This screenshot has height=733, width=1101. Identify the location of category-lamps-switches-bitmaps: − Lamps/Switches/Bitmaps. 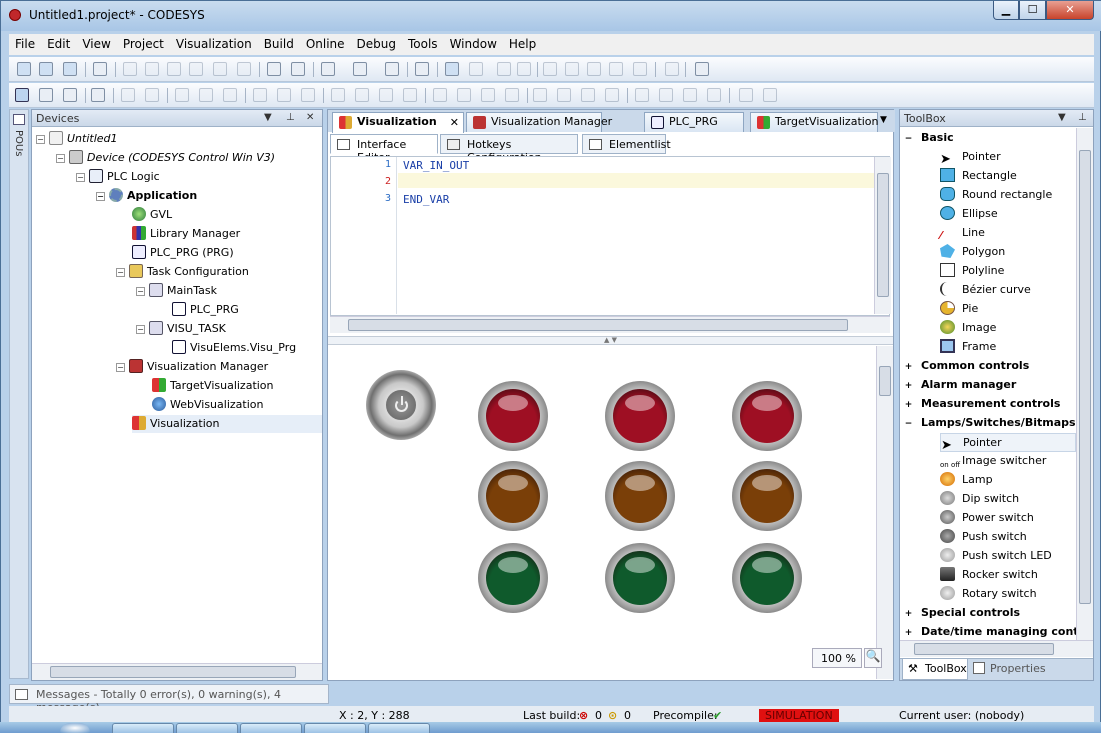
(990, 423).